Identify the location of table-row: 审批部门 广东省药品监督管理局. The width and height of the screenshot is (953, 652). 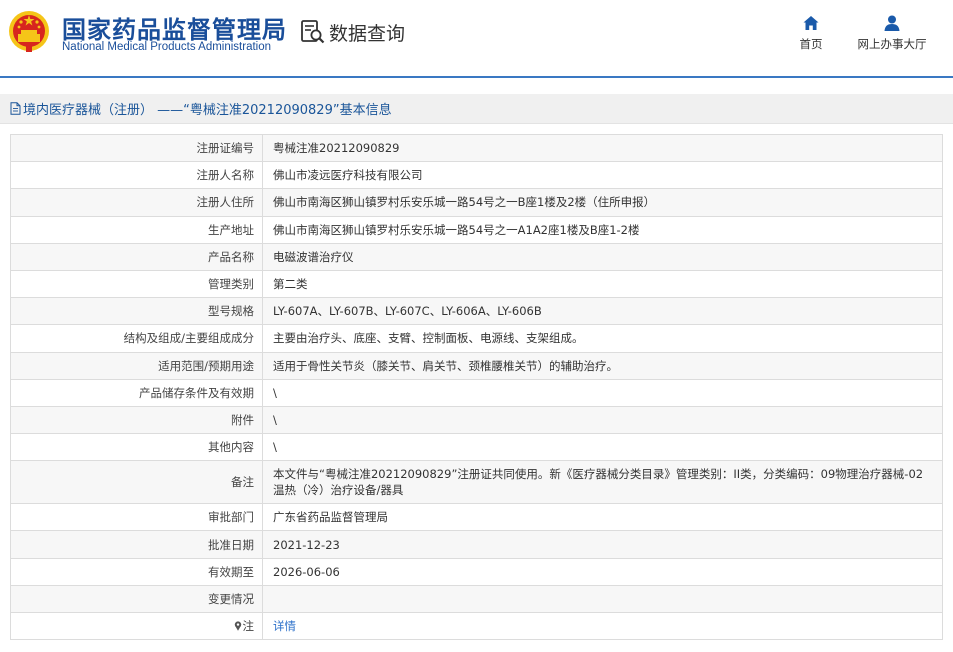
(476, 517).